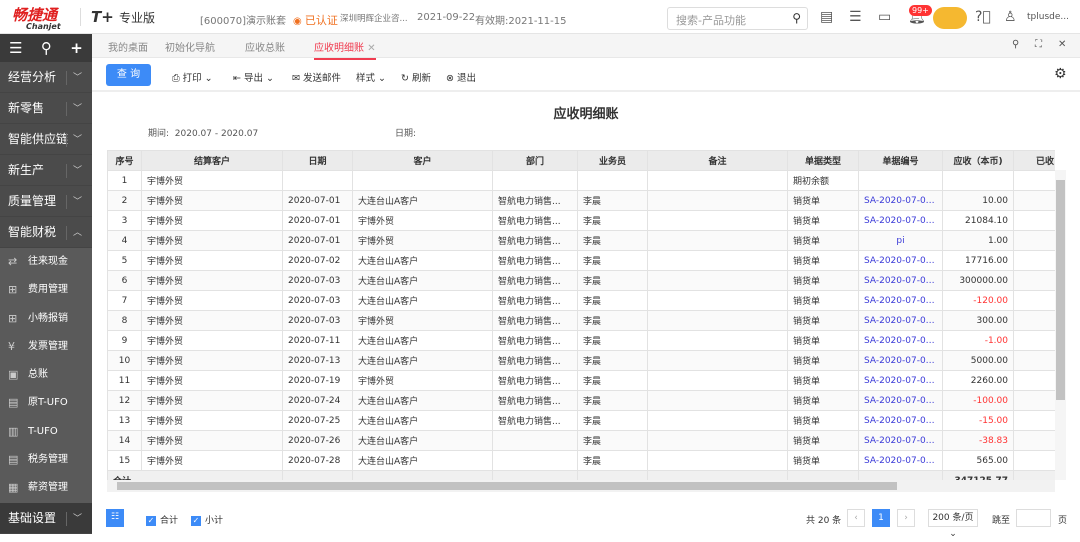 This screenshot has height=542, width=1080. What do you see at coordinates (46, 108) in the screenshot?
I see `sidebar-group: 新零售 ﹀` at bounding box center [46, 108].